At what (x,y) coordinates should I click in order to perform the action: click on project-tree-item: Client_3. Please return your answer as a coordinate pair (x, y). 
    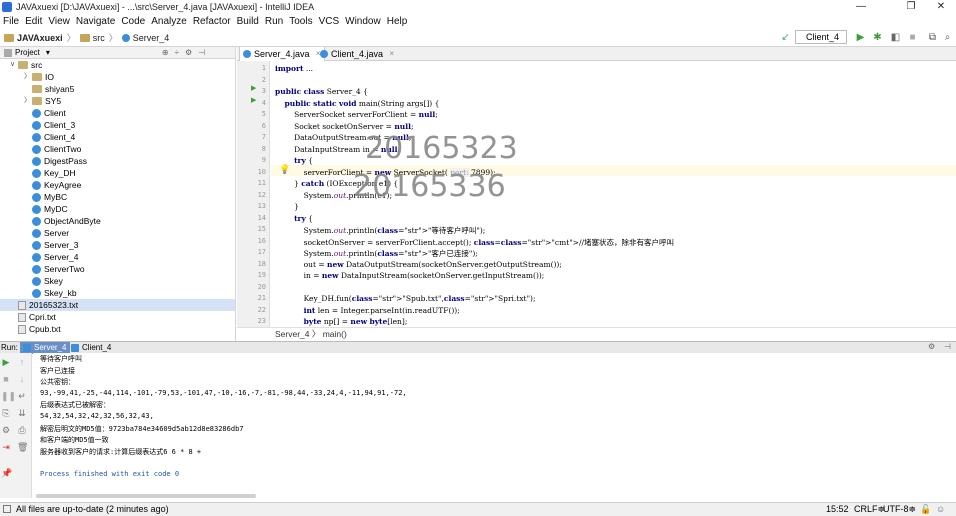
    Looking at the image, I should click on (117, 125).